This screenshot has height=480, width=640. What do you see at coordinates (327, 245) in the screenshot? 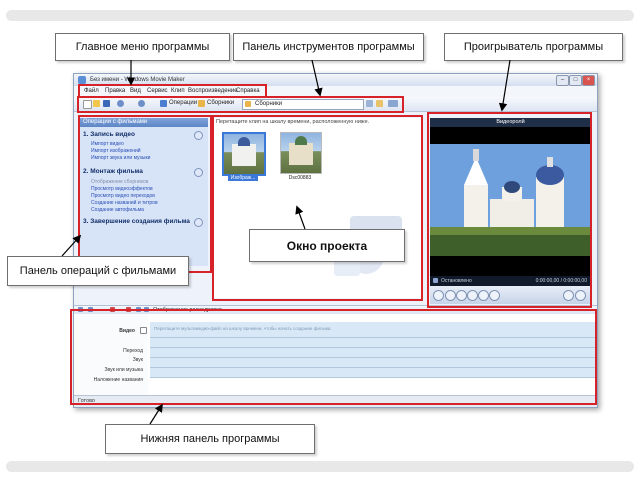
I see `callout-project-window: Окно проекта` at bounding box center [327, 245].